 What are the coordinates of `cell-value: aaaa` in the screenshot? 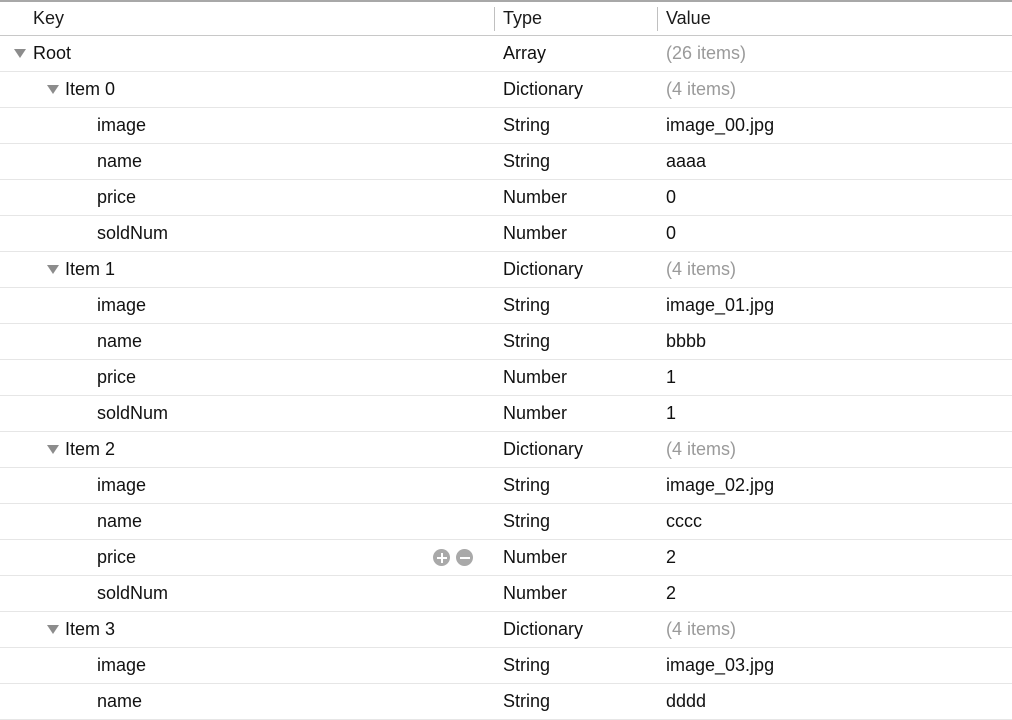 It's located at (836, 161).